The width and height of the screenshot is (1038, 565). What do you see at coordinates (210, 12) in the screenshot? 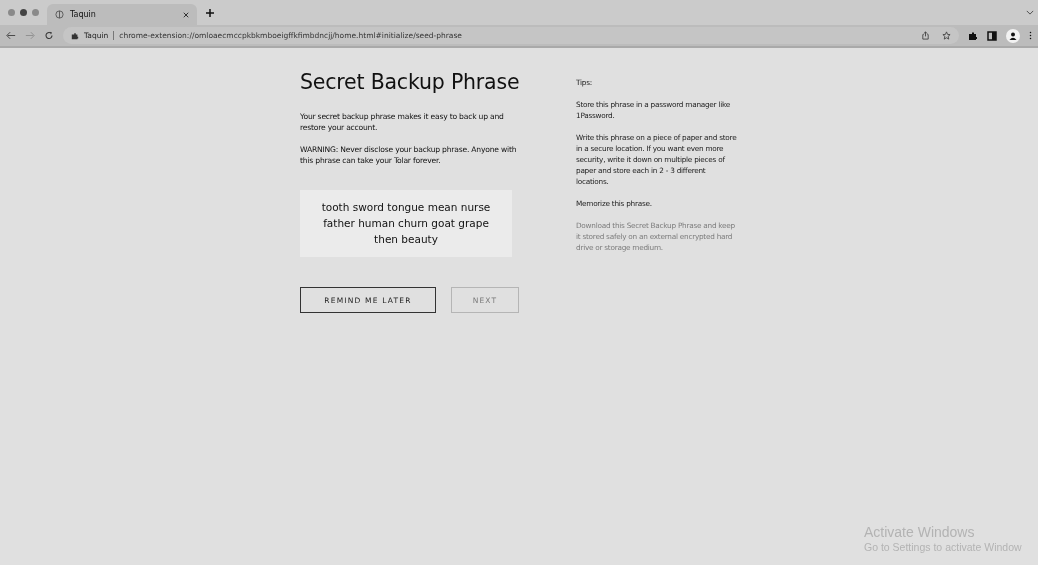
I see `new-tab-icon` at bounding box center [210, 12].